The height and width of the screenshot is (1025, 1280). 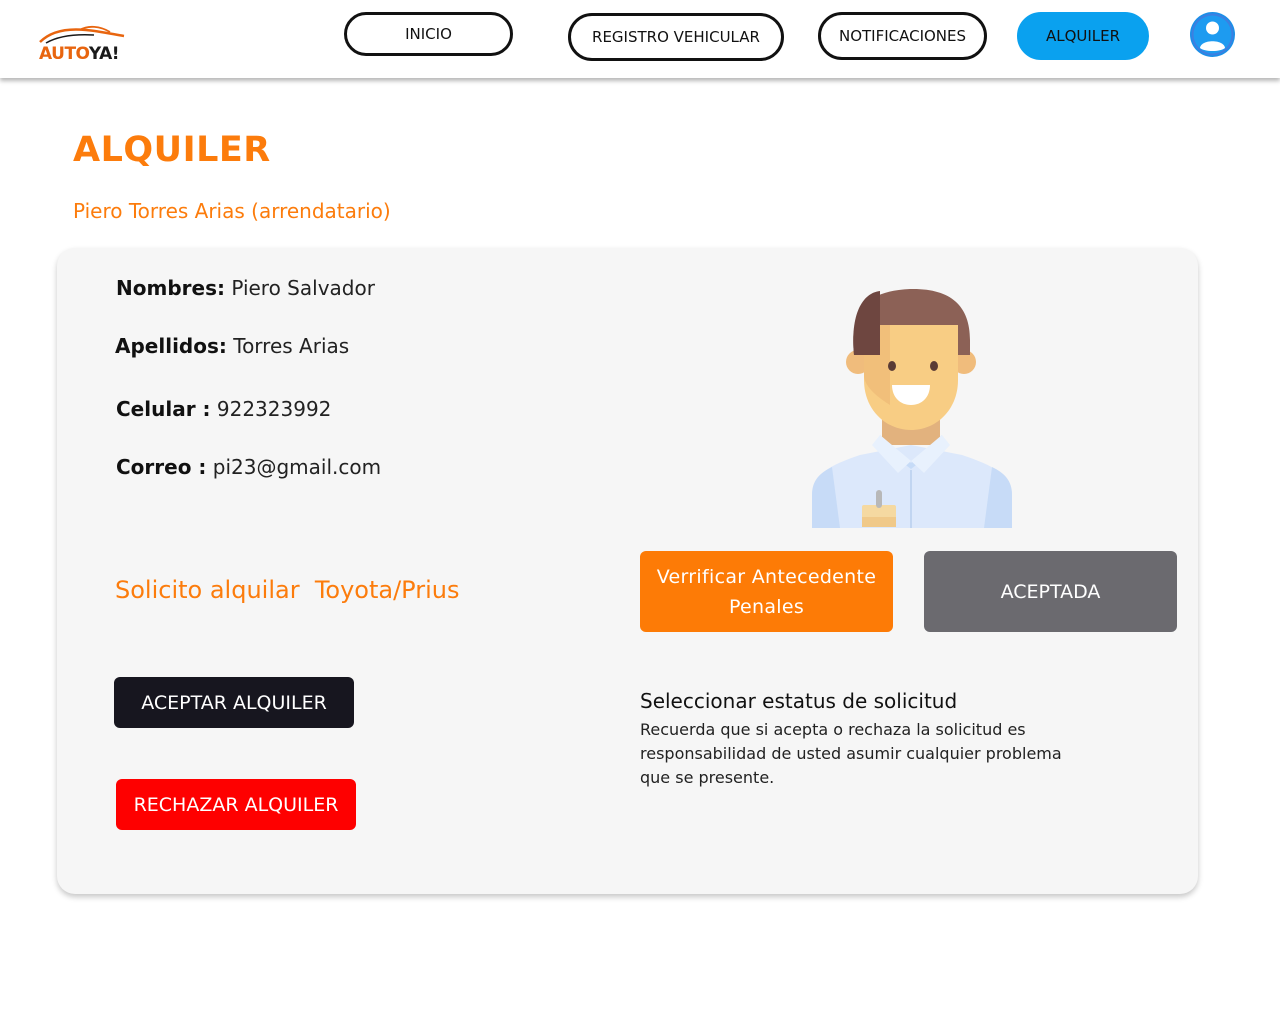 I want to click on field-apellidos-value: Torres Arias, so click(x=288, y=346).